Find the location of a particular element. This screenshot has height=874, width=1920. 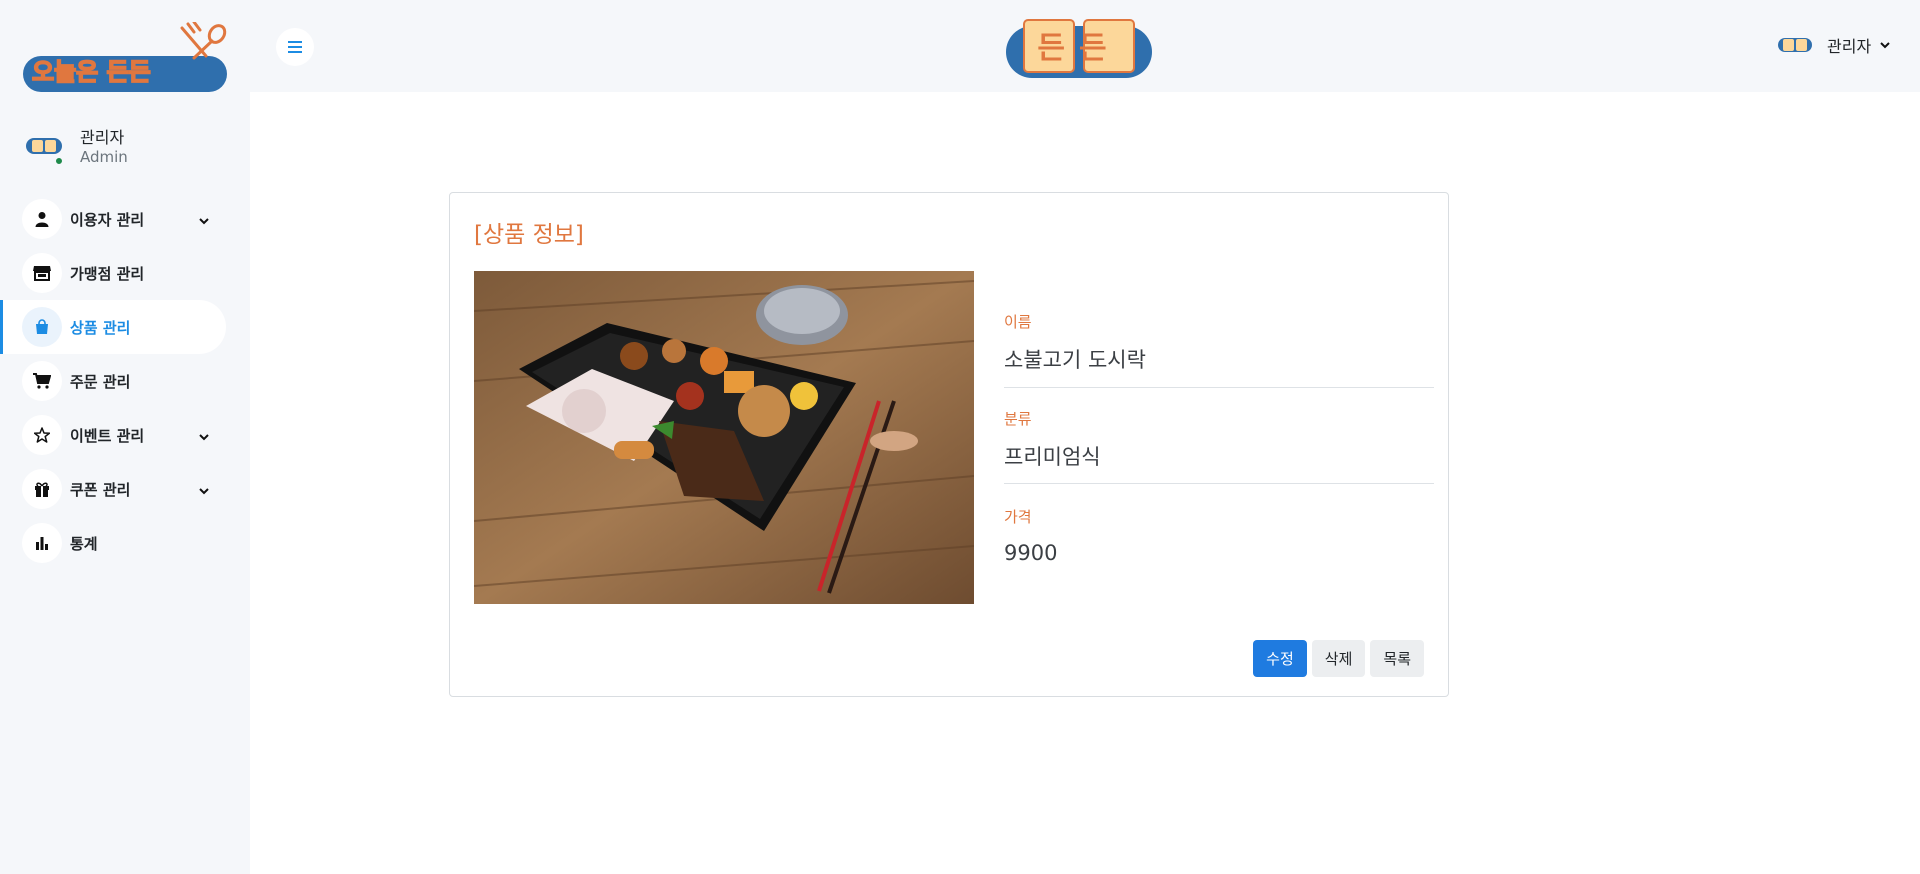

sidebar-item-statistics: 통계 is located at coordinates (125, 543).